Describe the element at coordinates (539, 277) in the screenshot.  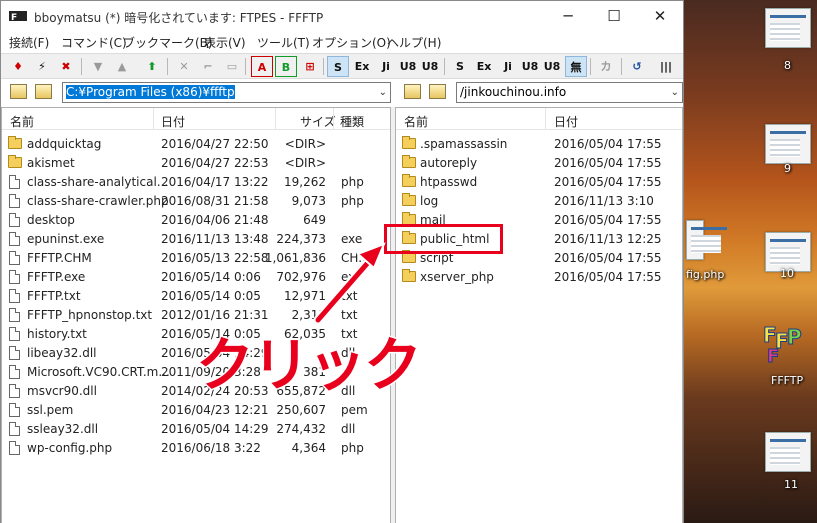
I see `table-row: xserver_php 2016/05/04 17:55` at that location.